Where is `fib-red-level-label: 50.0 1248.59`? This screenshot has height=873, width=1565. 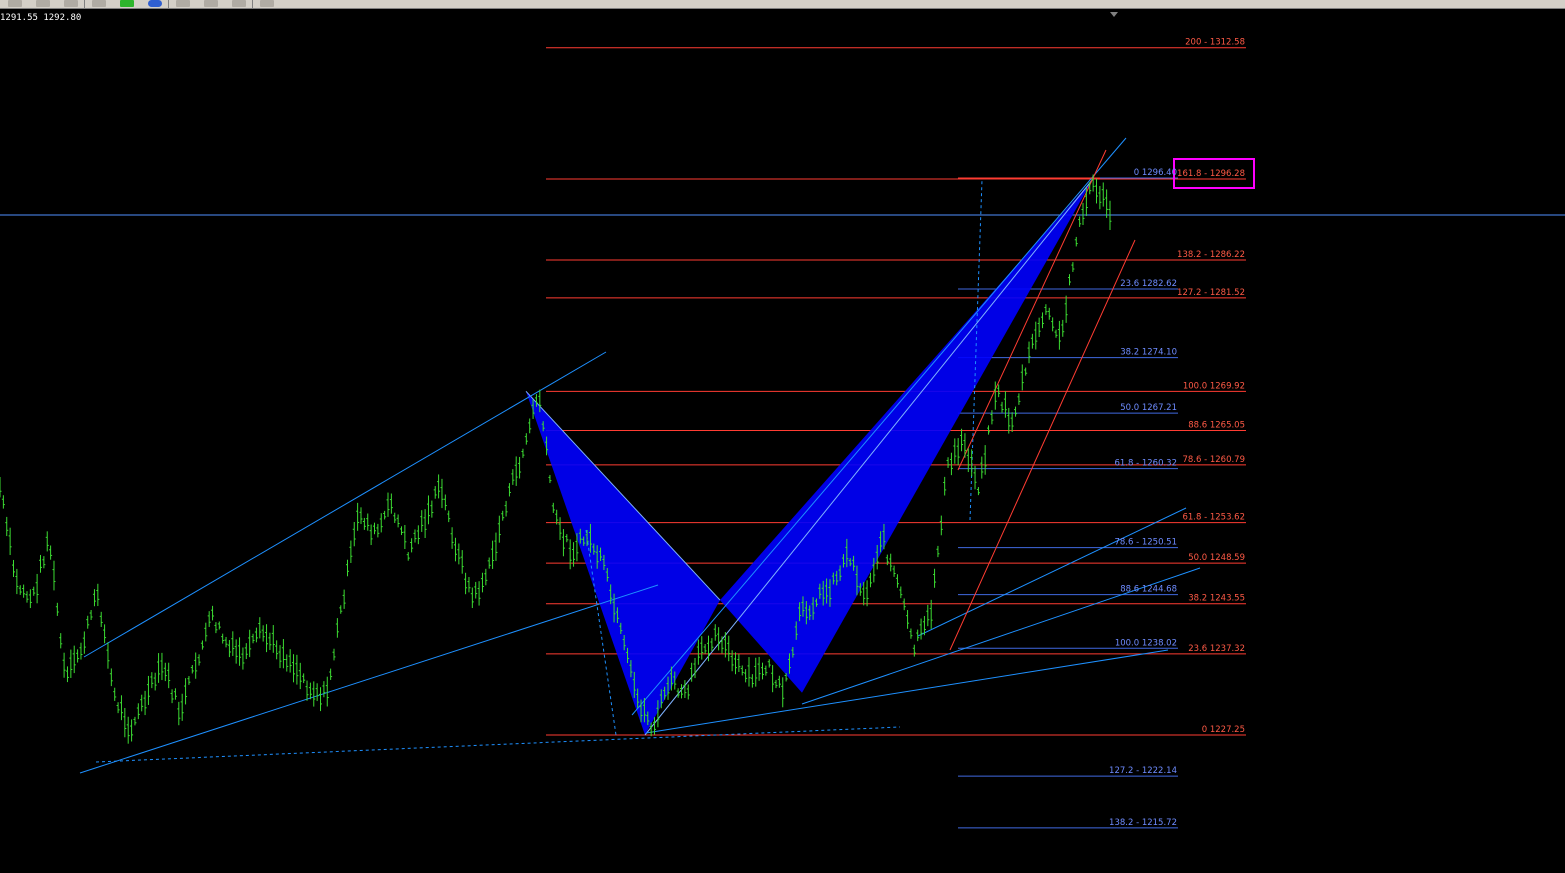 fib-red-level-label: 50.0 1248.59 is located at coordinates (1216, 558).